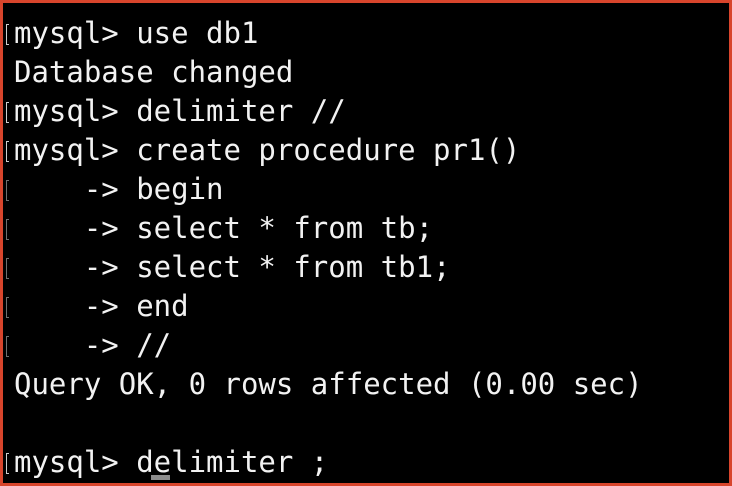  Describe the element at coordinates (328, 384) in the screenshot. I see `output-query-ok: Query OK, 0 rows affected (0.00 sec)` at that location.